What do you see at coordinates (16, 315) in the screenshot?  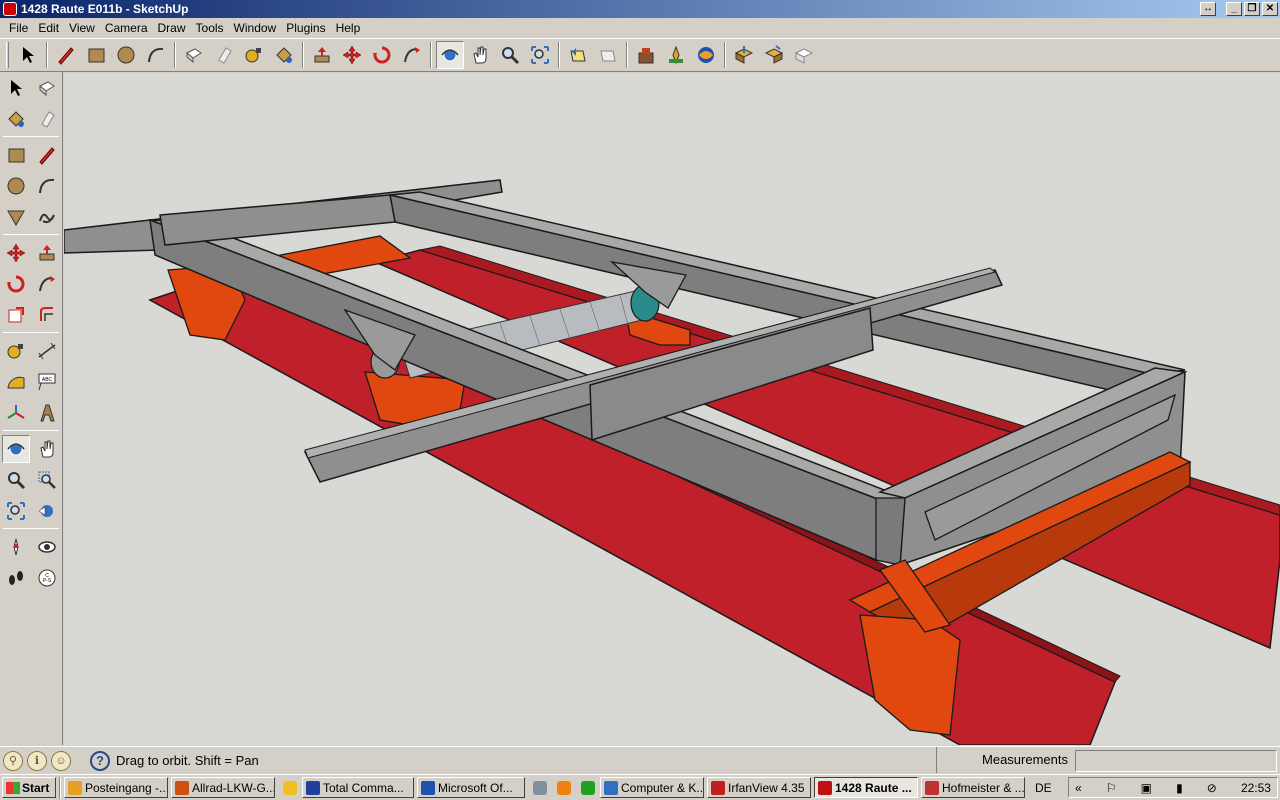 I see `scale-tool-button` at bounding box center [16, 315].